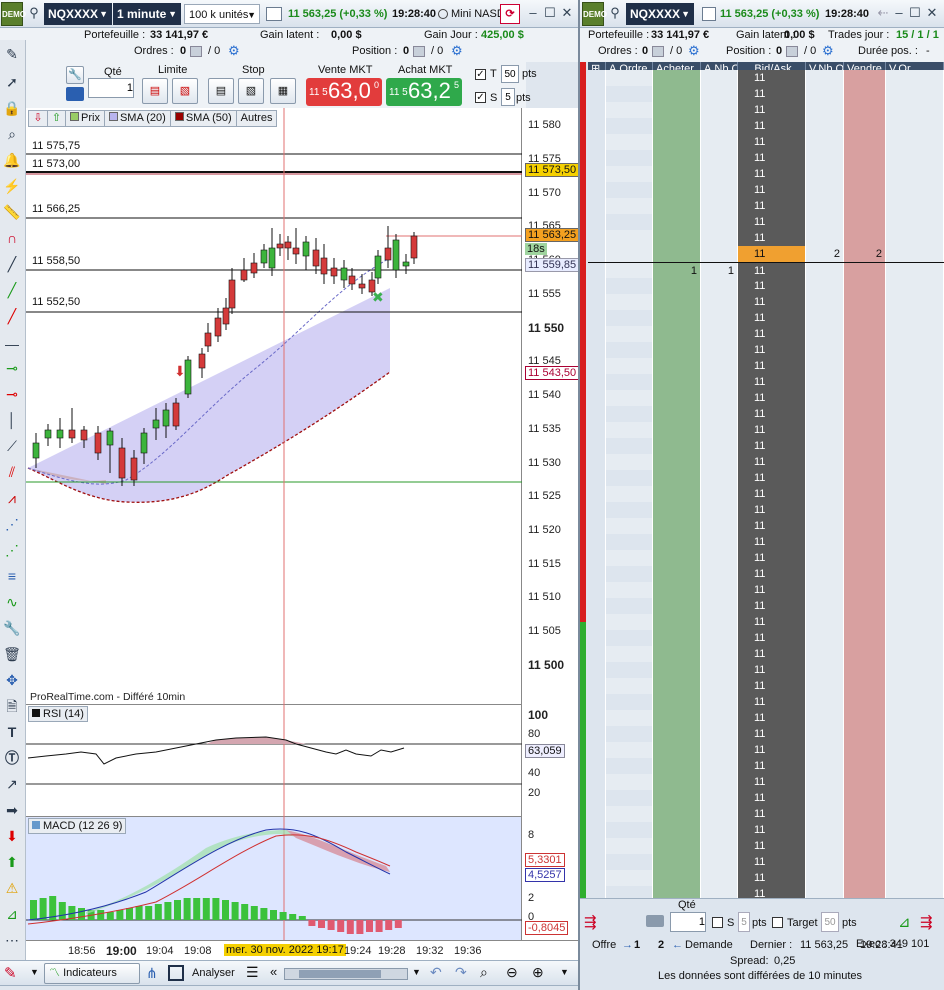 The image size is (944, 990). Describe the element at coordinates (766, 229) in the screenshot. I see `ask-row: 11 563,75` at that location.